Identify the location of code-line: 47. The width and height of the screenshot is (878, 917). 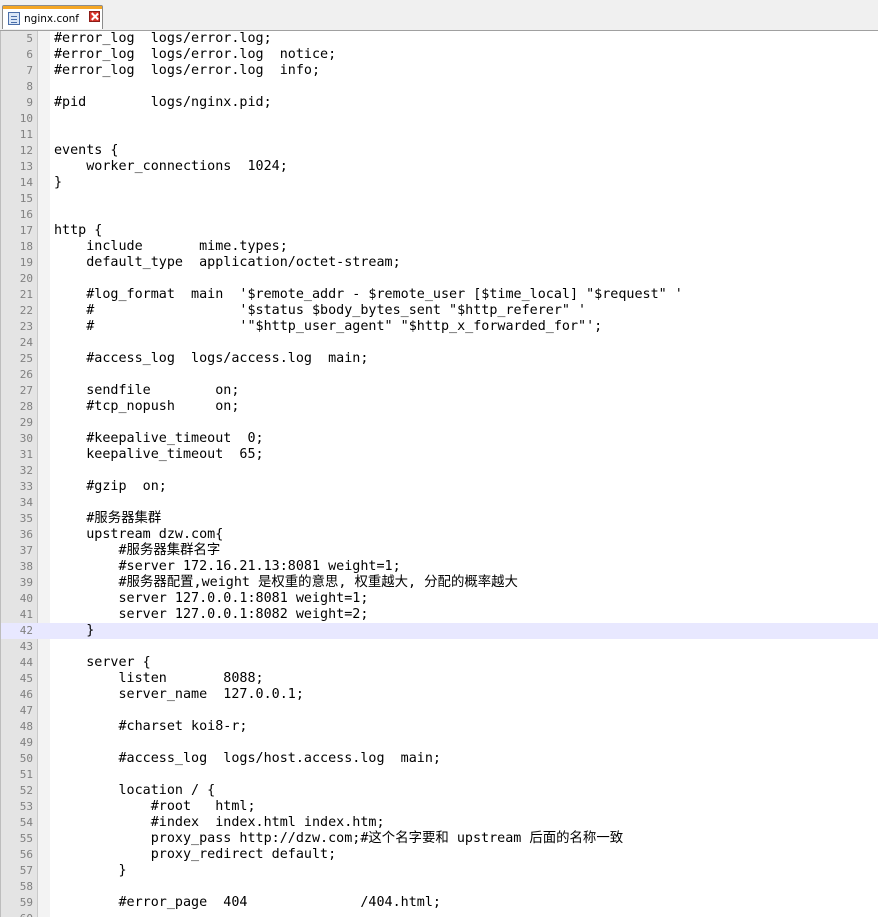
(439, 711).